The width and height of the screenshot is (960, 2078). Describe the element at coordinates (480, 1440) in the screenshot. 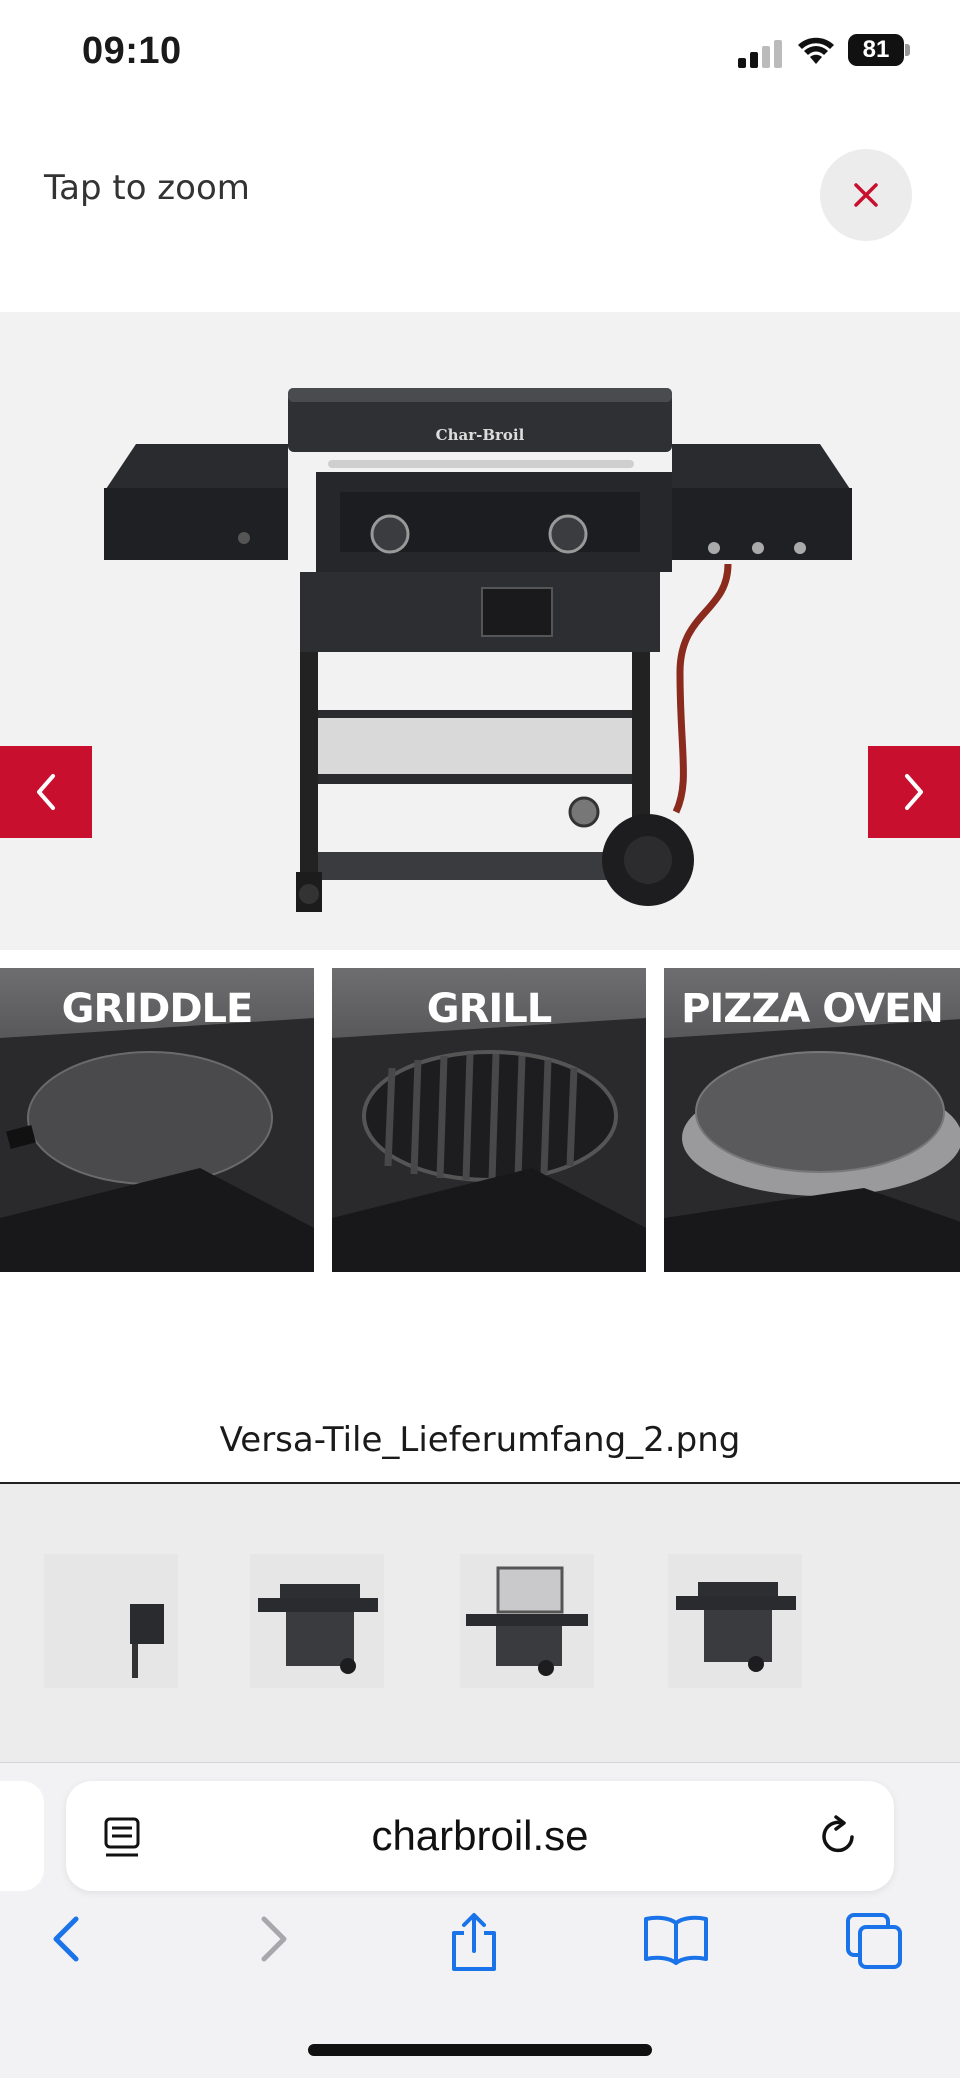

I see `image-filename: Versa-Tile_Lieferumfang_2.png` at that location.